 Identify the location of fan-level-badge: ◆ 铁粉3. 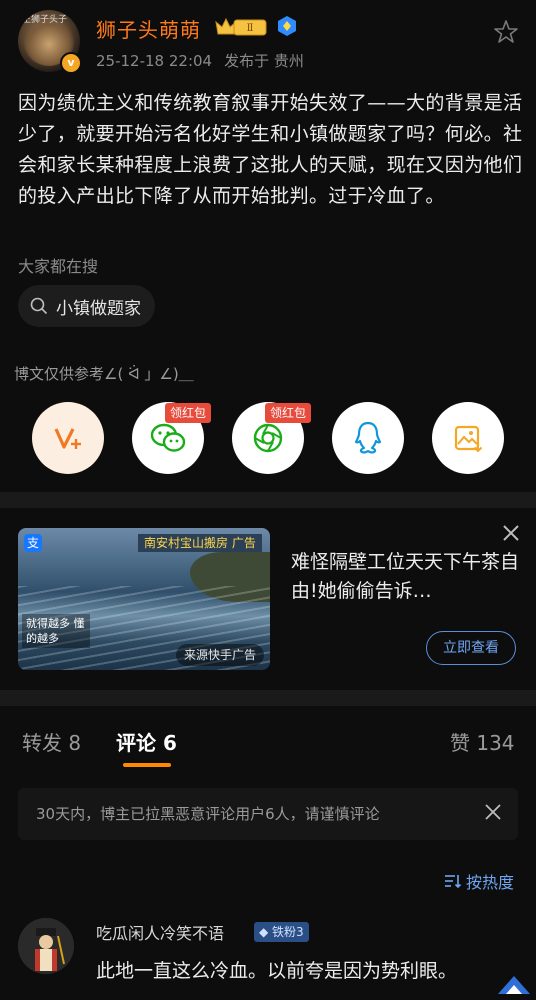
(281, 932).